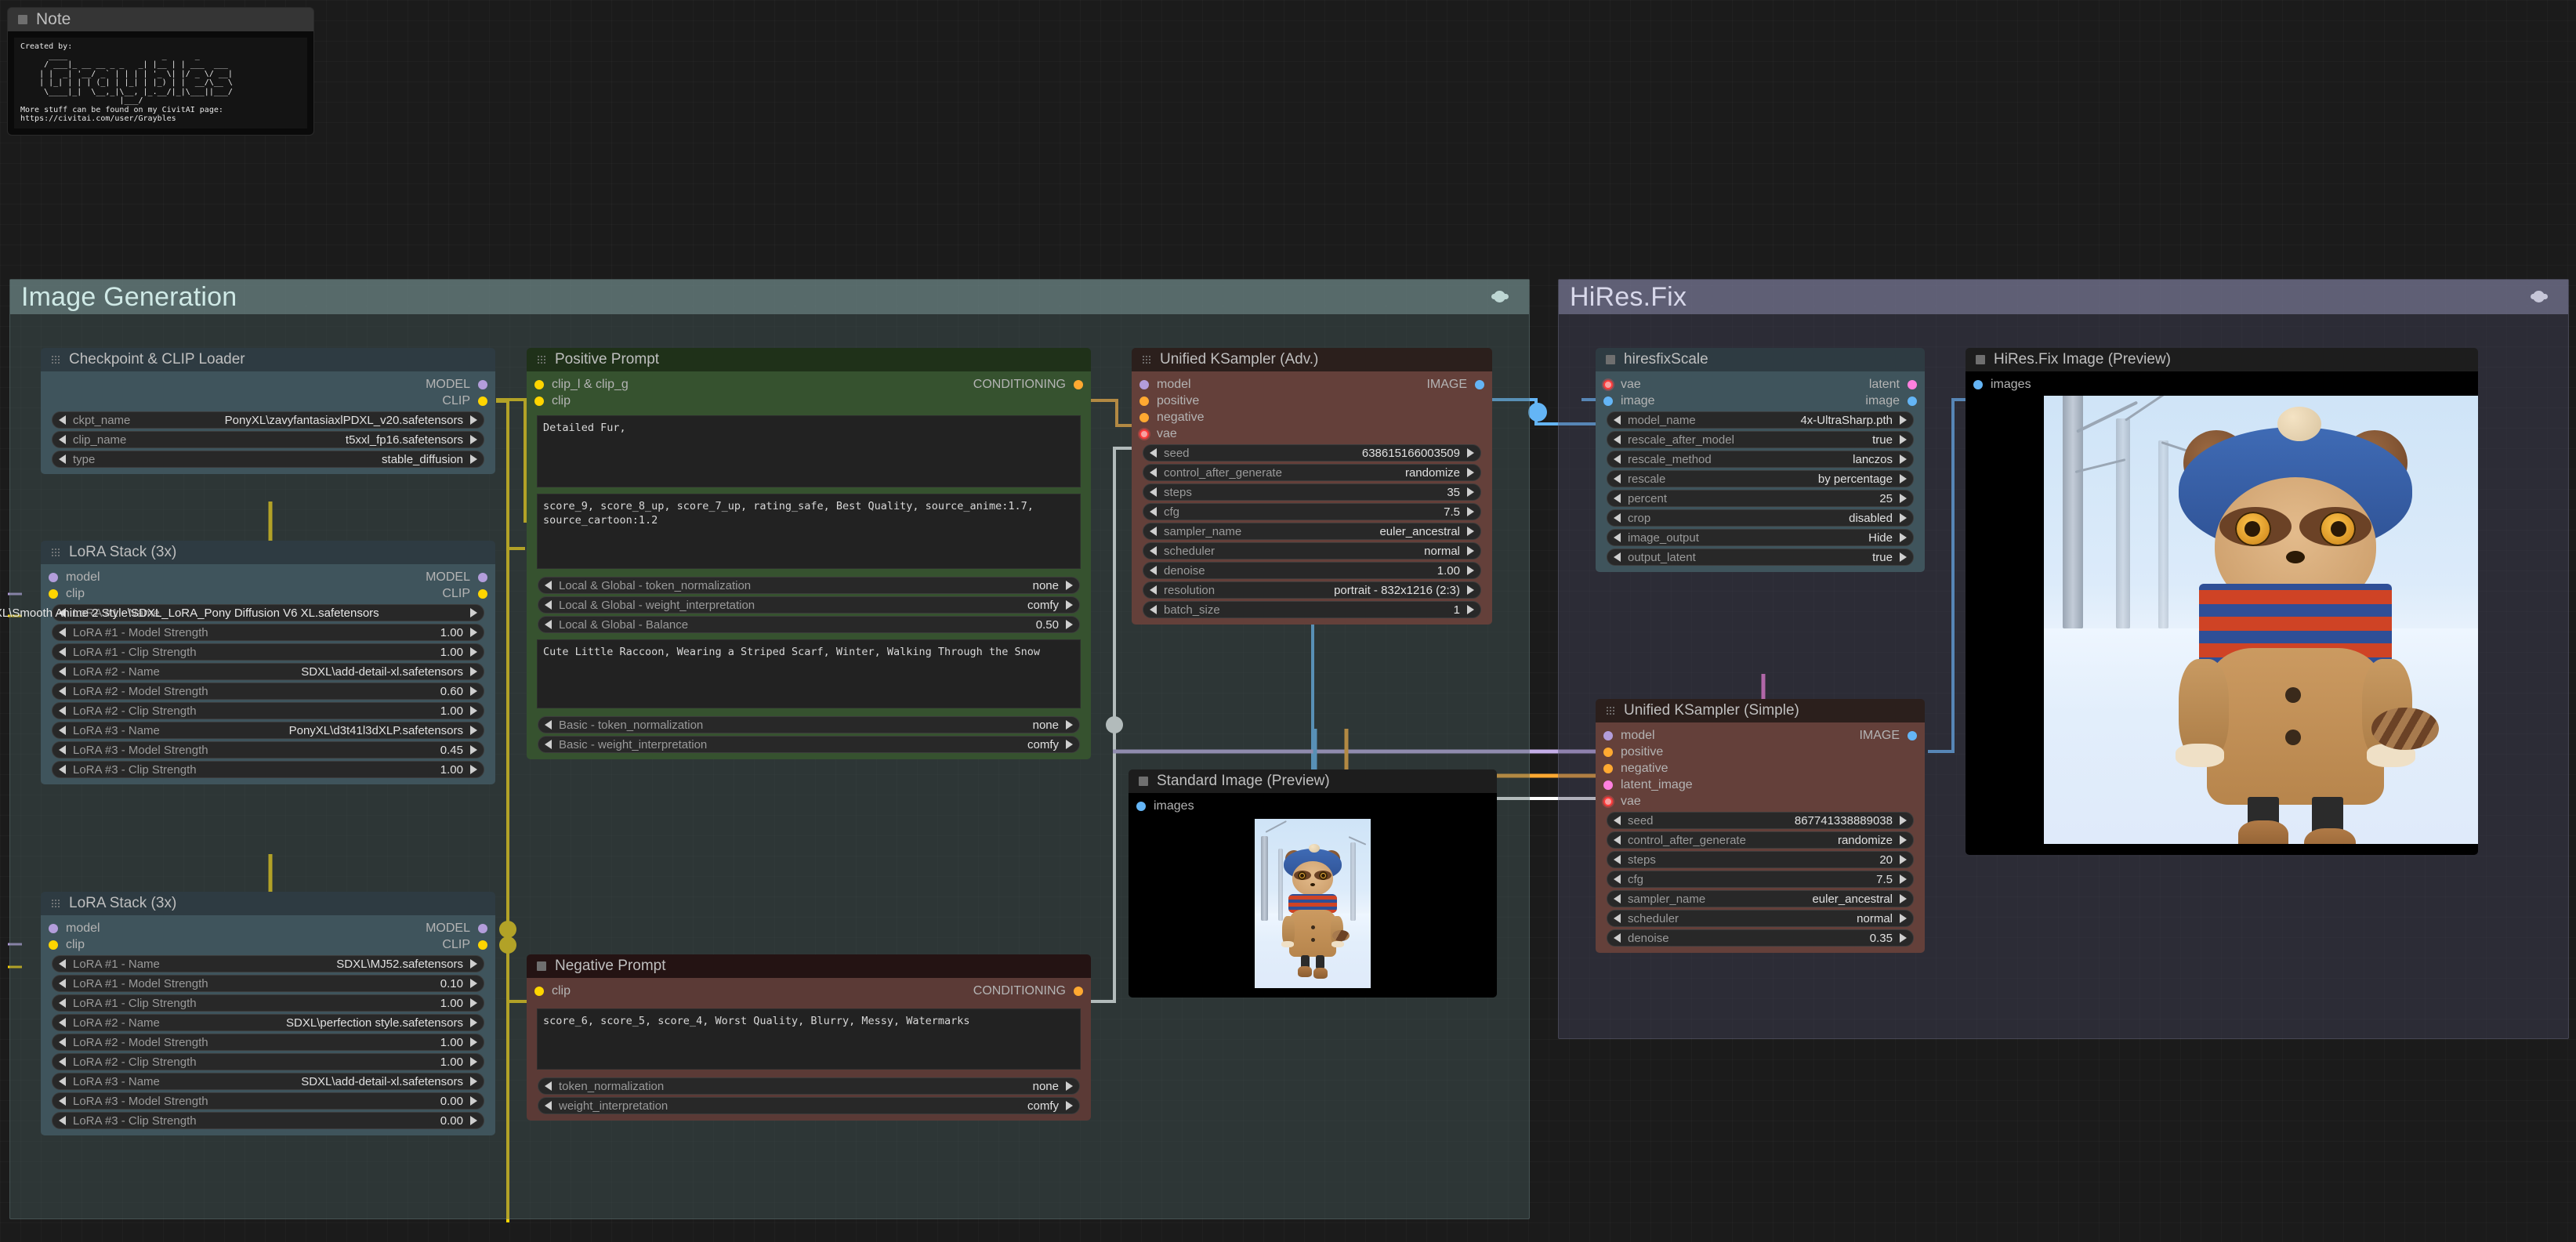  I want to click on port-row-clip-l-g: clip_l & clip_g CONDITIONING, so click(809, 384).